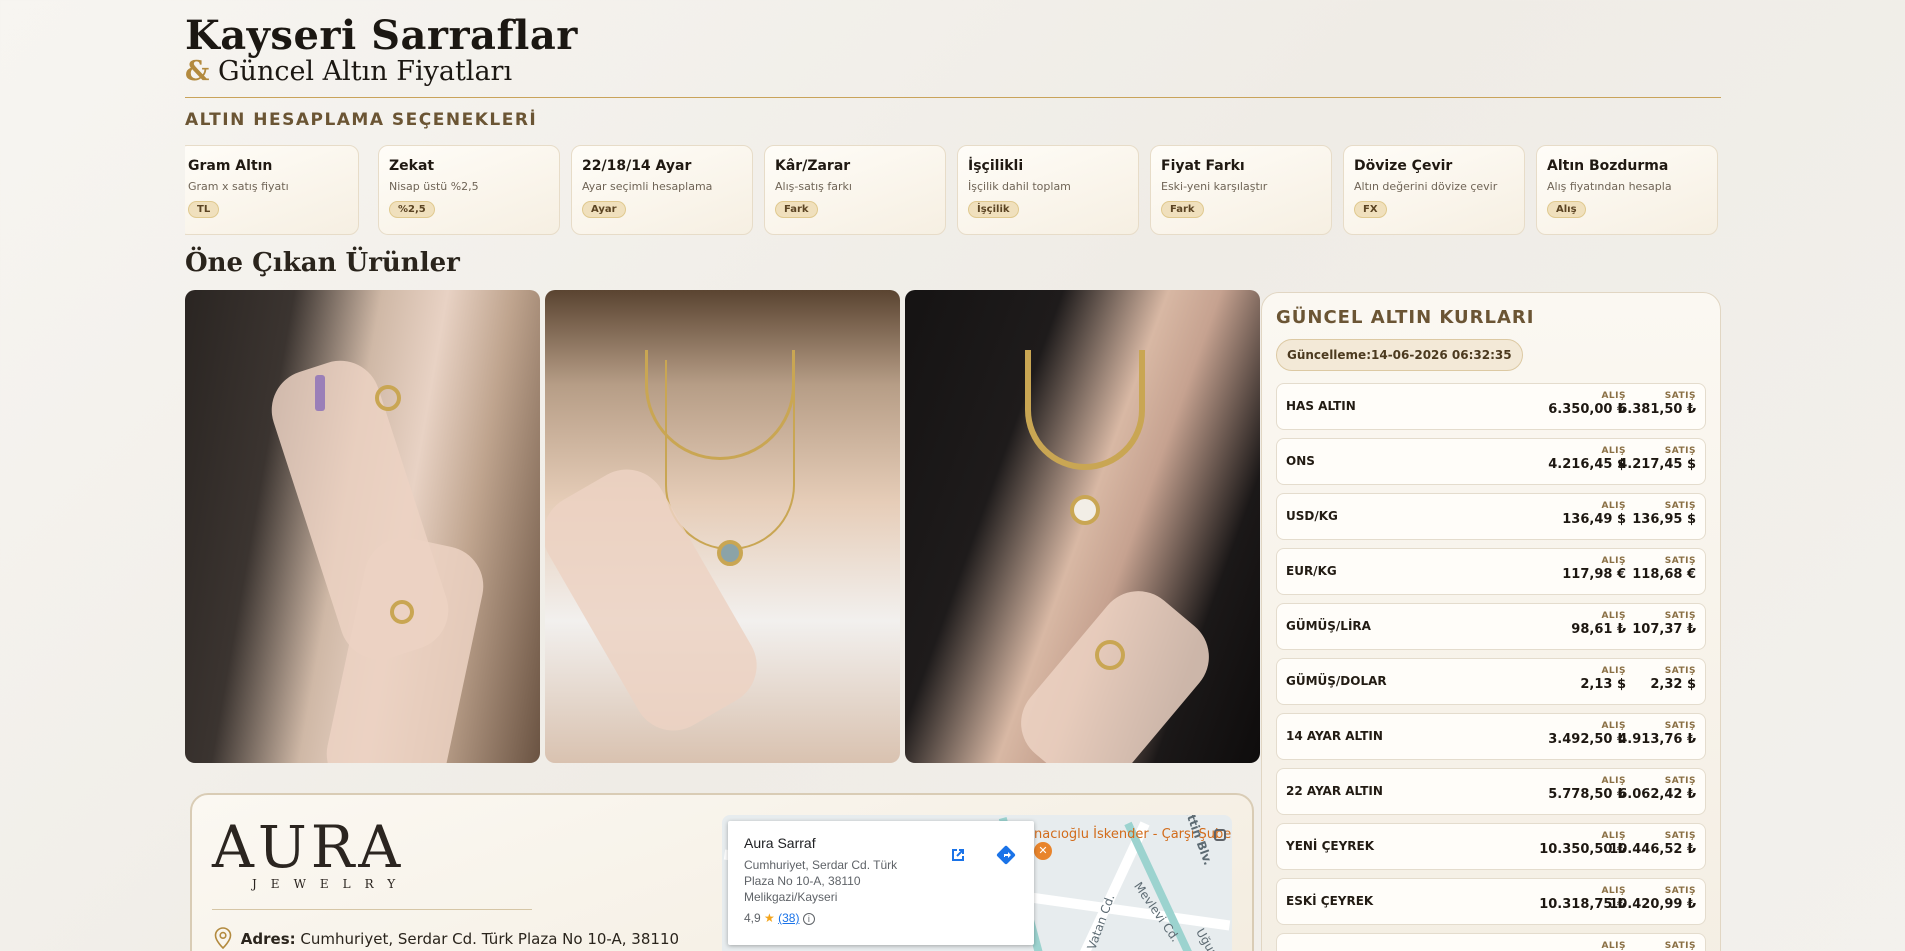 The width and height of the screenshot is (1905, 951). Describe the element at coordinates (752, 918) in the screenshot. I see `rating-value: 4,9` at that location.